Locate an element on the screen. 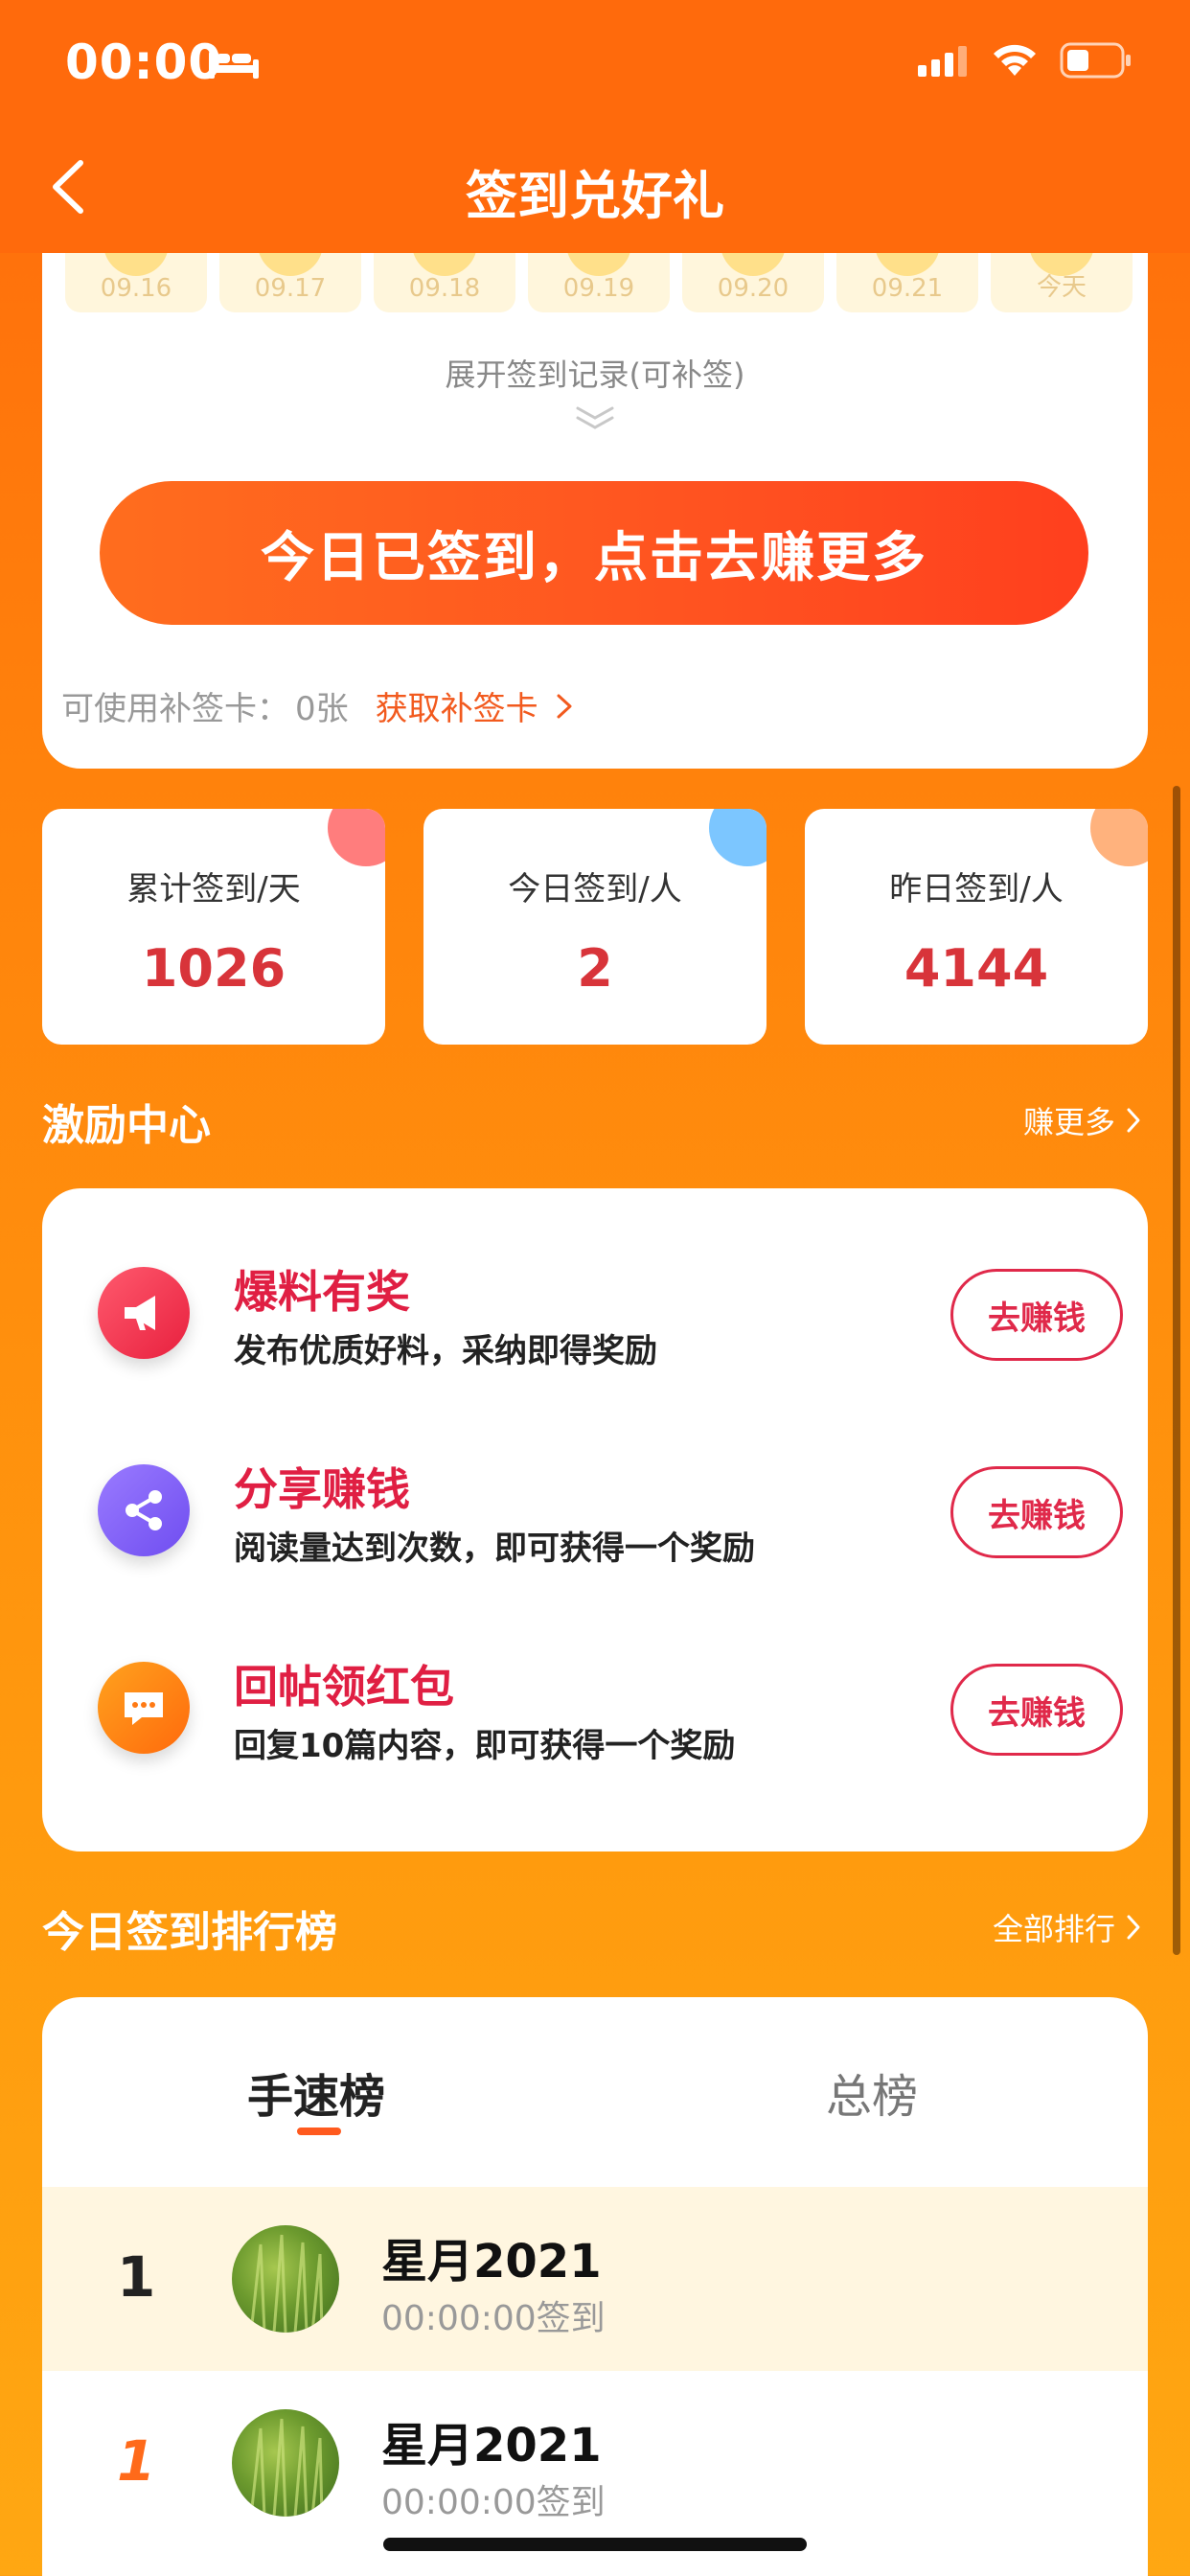 The height and width of the screenshot is (2576, 1190). battery-icon is located at coordinates (1096, 60).